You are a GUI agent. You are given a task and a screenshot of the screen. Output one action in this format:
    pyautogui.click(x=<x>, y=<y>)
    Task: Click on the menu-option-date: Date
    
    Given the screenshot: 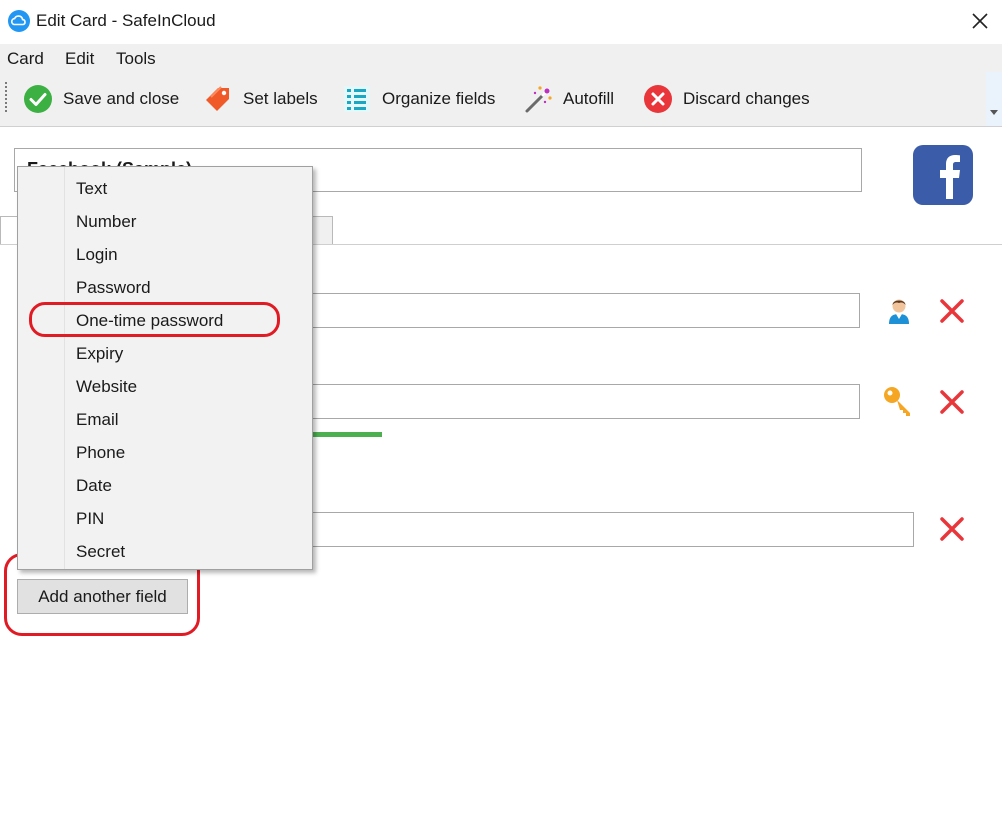 What is the action you would take?
    pyautogui.click(x=94, y=486)
    